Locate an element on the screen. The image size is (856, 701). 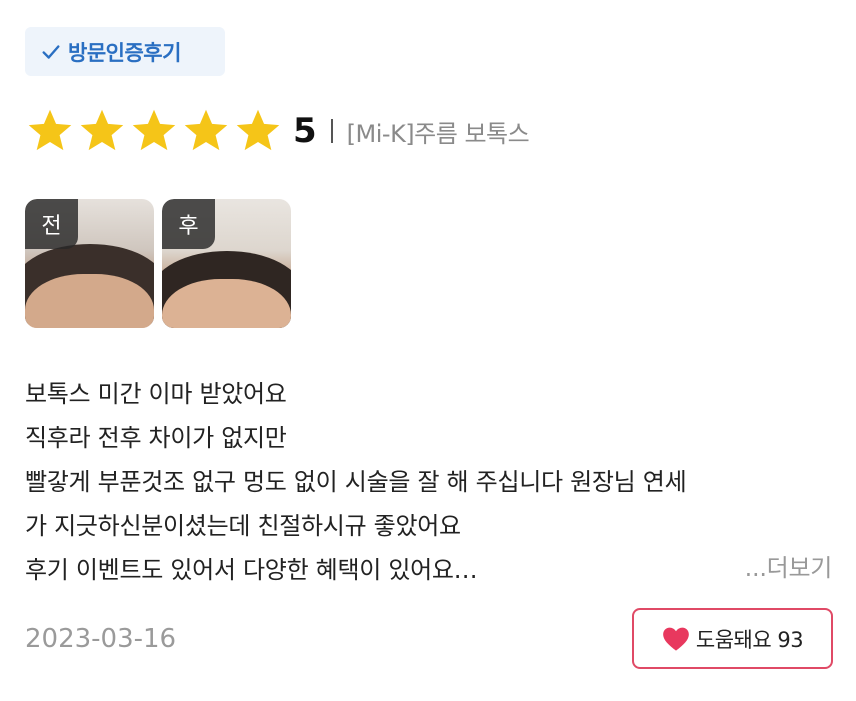
before-after-photos: 전 후 is located at coordinates (158, 263).